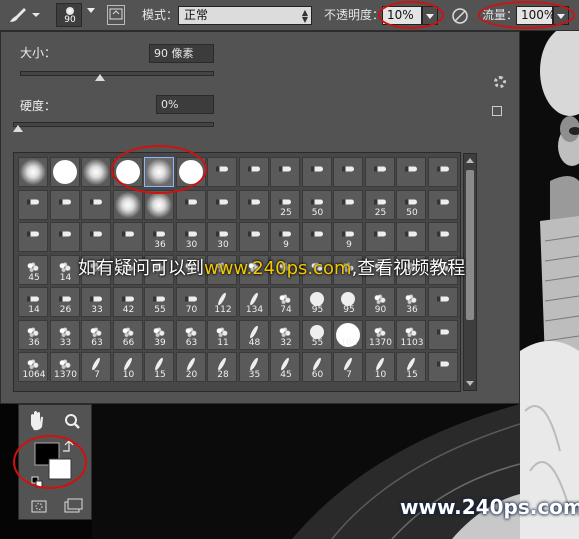 The image size is (579, 539). What do you see at coordinates (190, 367) in the screenshot?
I see `brush-preset-cell: 20` at bounding box center [190, 367].